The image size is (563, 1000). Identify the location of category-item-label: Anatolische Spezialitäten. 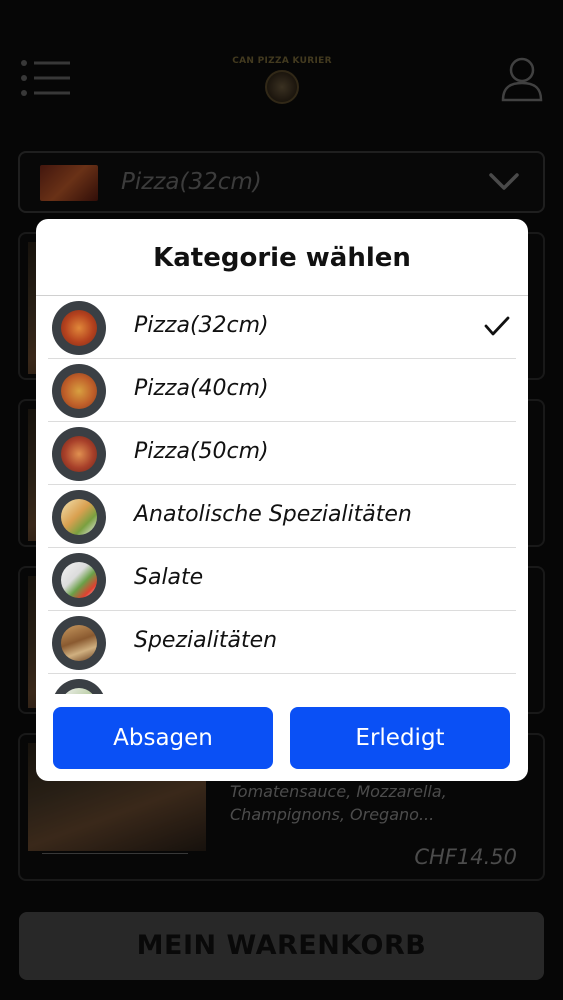
(273, 514).